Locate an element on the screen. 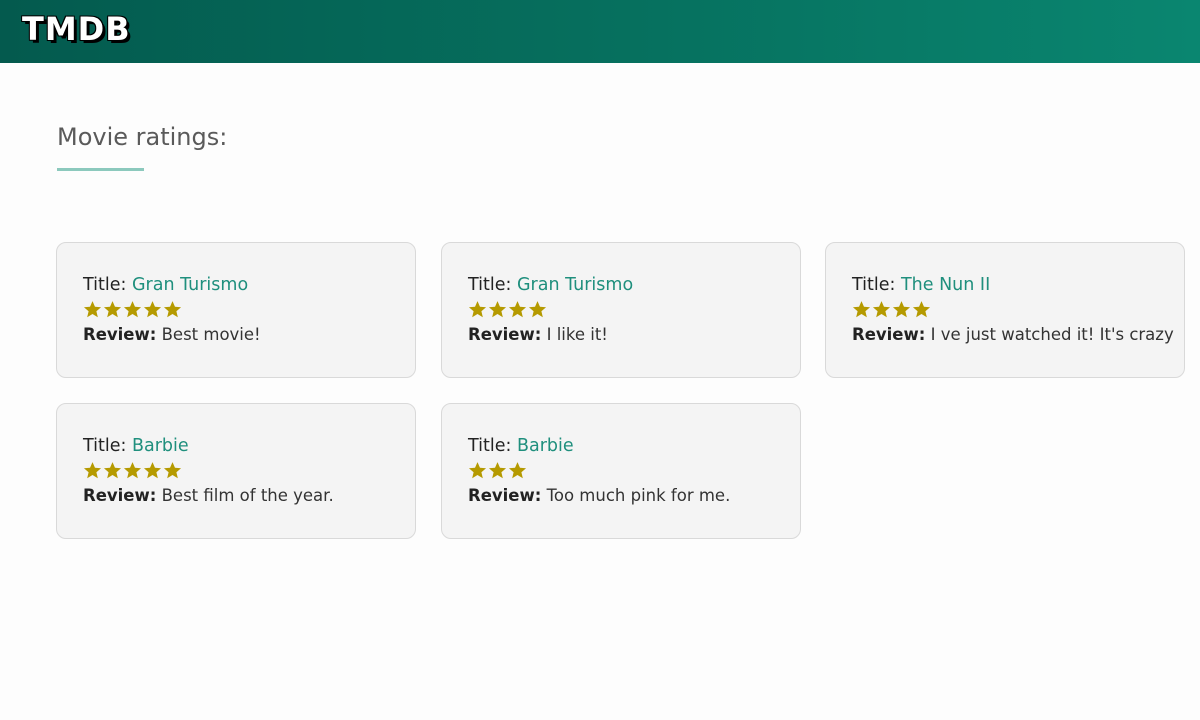  title-underline is located at coordinates (100, 169).